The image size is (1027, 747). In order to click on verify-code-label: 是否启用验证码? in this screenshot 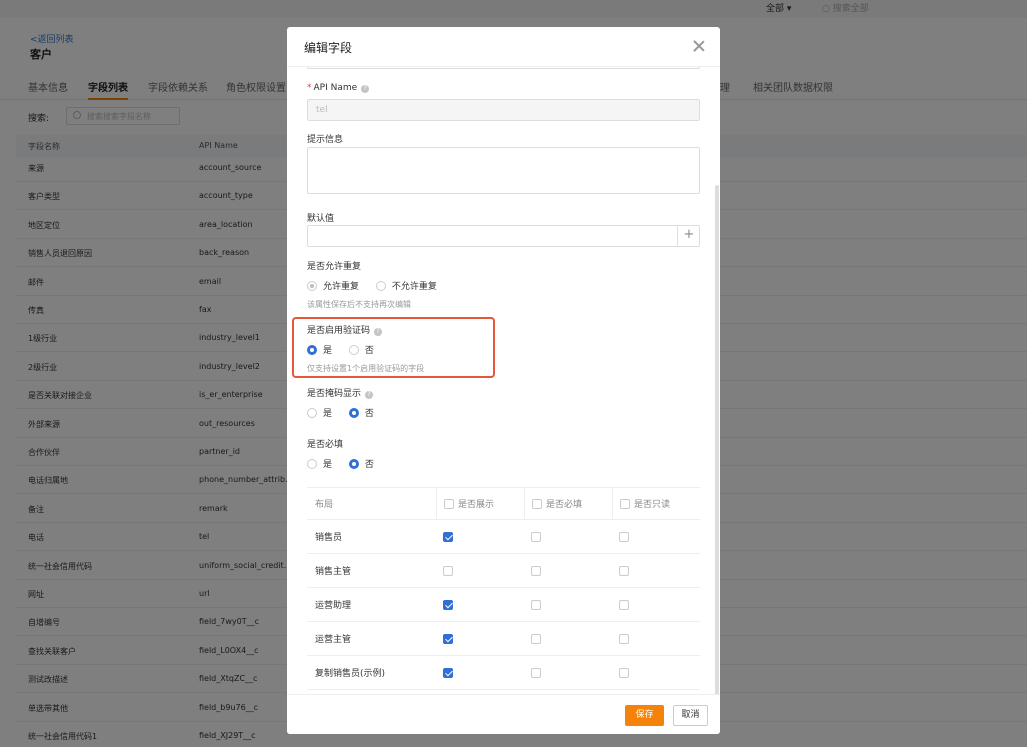, I will do `click(345, 329)`.